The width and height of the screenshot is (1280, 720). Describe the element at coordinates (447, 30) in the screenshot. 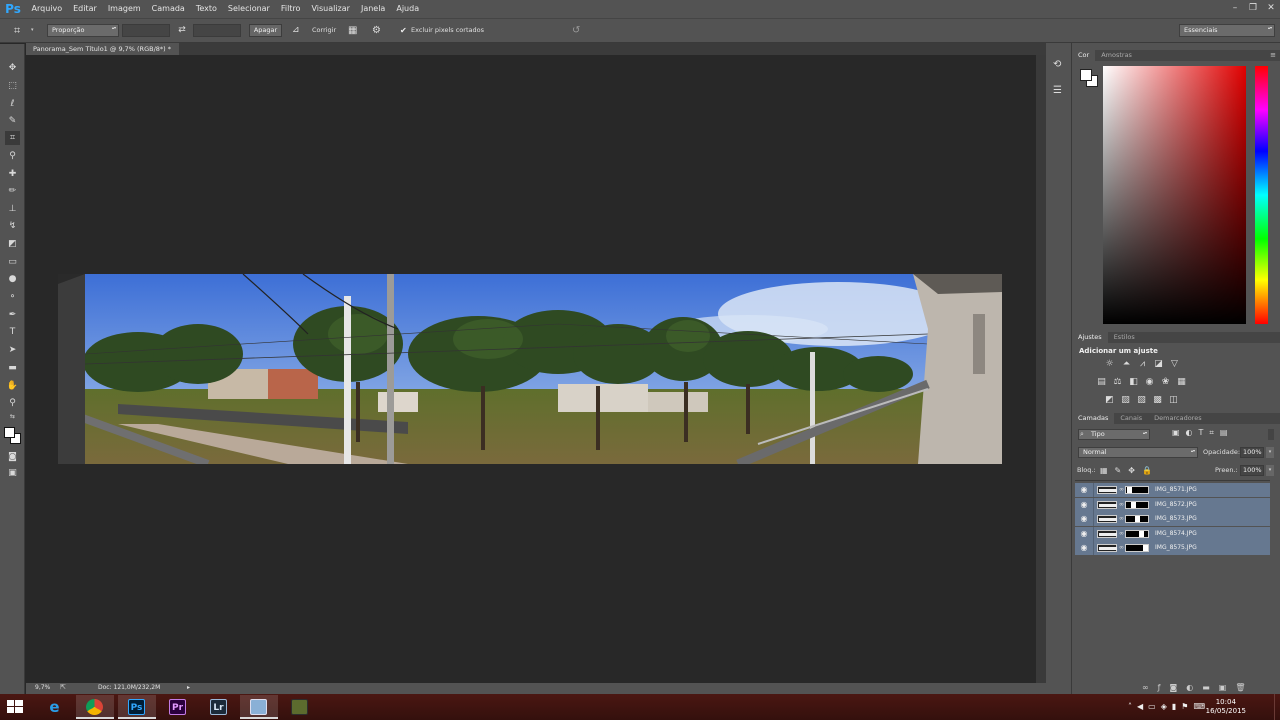

I see `delete-cropped-label: Excluir pixels cortados` at that location.